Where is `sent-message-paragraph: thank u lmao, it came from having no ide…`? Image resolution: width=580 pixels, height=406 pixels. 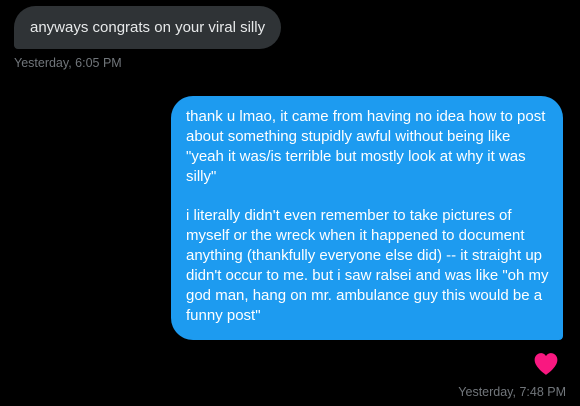
sent-message-paragraph: thank u lmao, it came from having no ide… is located at coordinates (366, 146).